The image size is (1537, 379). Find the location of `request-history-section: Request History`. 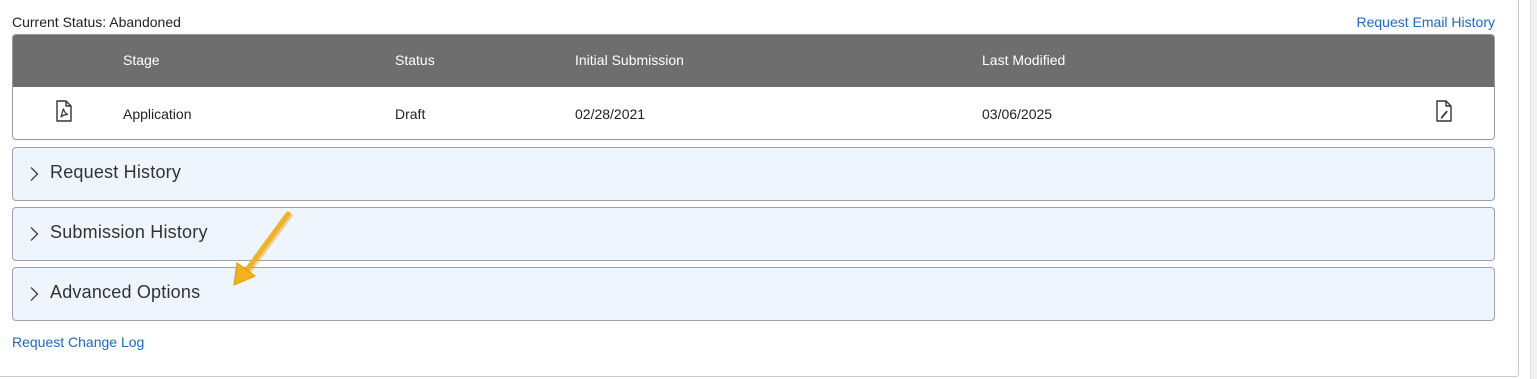

request-history-section: Request History is located at coordinates (753, 174).